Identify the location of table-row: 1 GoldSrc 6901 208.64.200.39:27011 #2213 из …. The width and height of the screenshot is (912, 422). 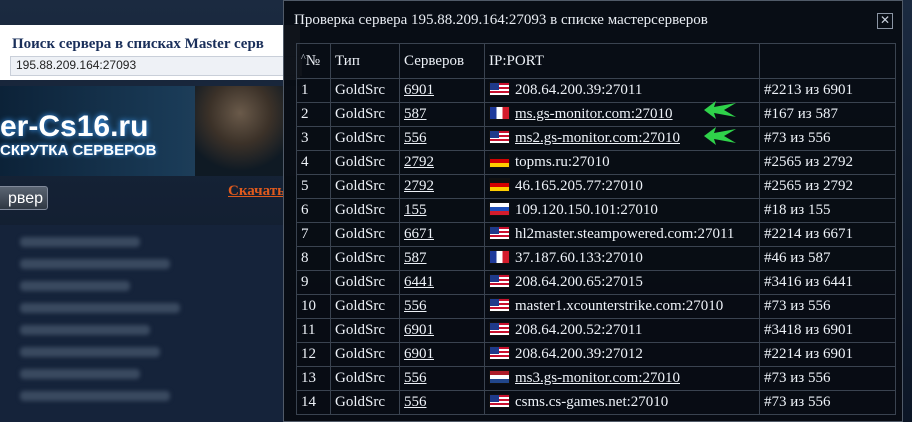
(596, 90).